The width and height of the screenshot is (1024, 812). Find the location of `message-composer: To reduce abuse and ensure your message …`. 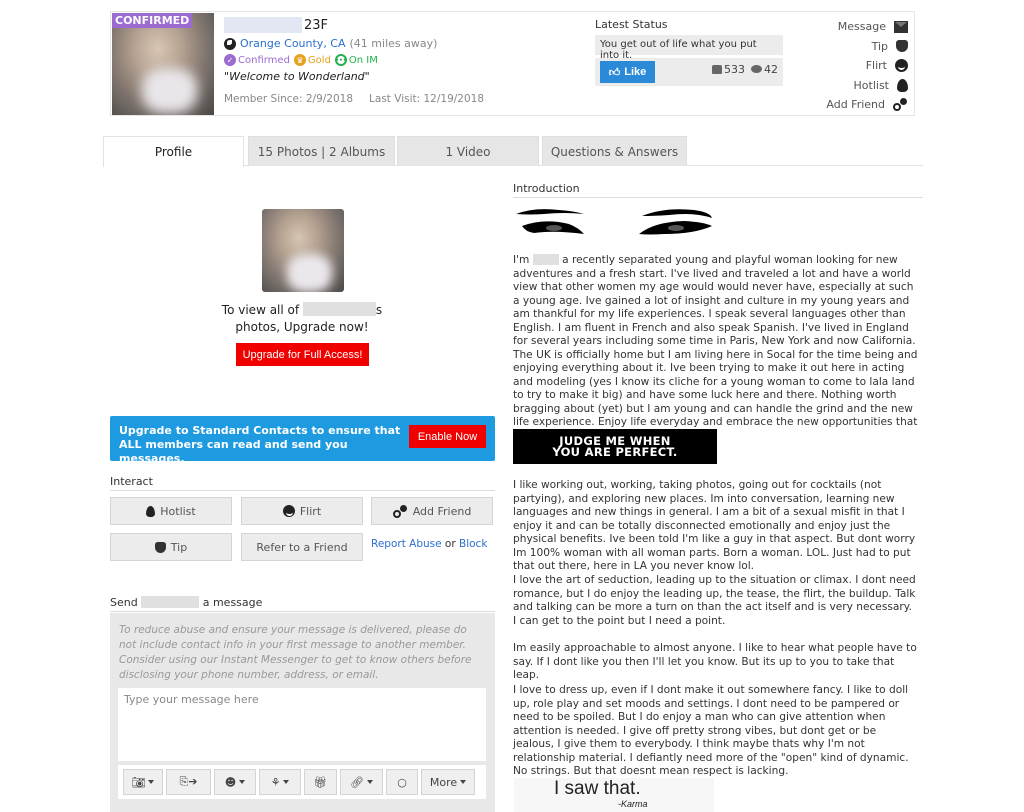

message-composer: To reduce abuse and ensure your message … is located at coordinates (302, 712).